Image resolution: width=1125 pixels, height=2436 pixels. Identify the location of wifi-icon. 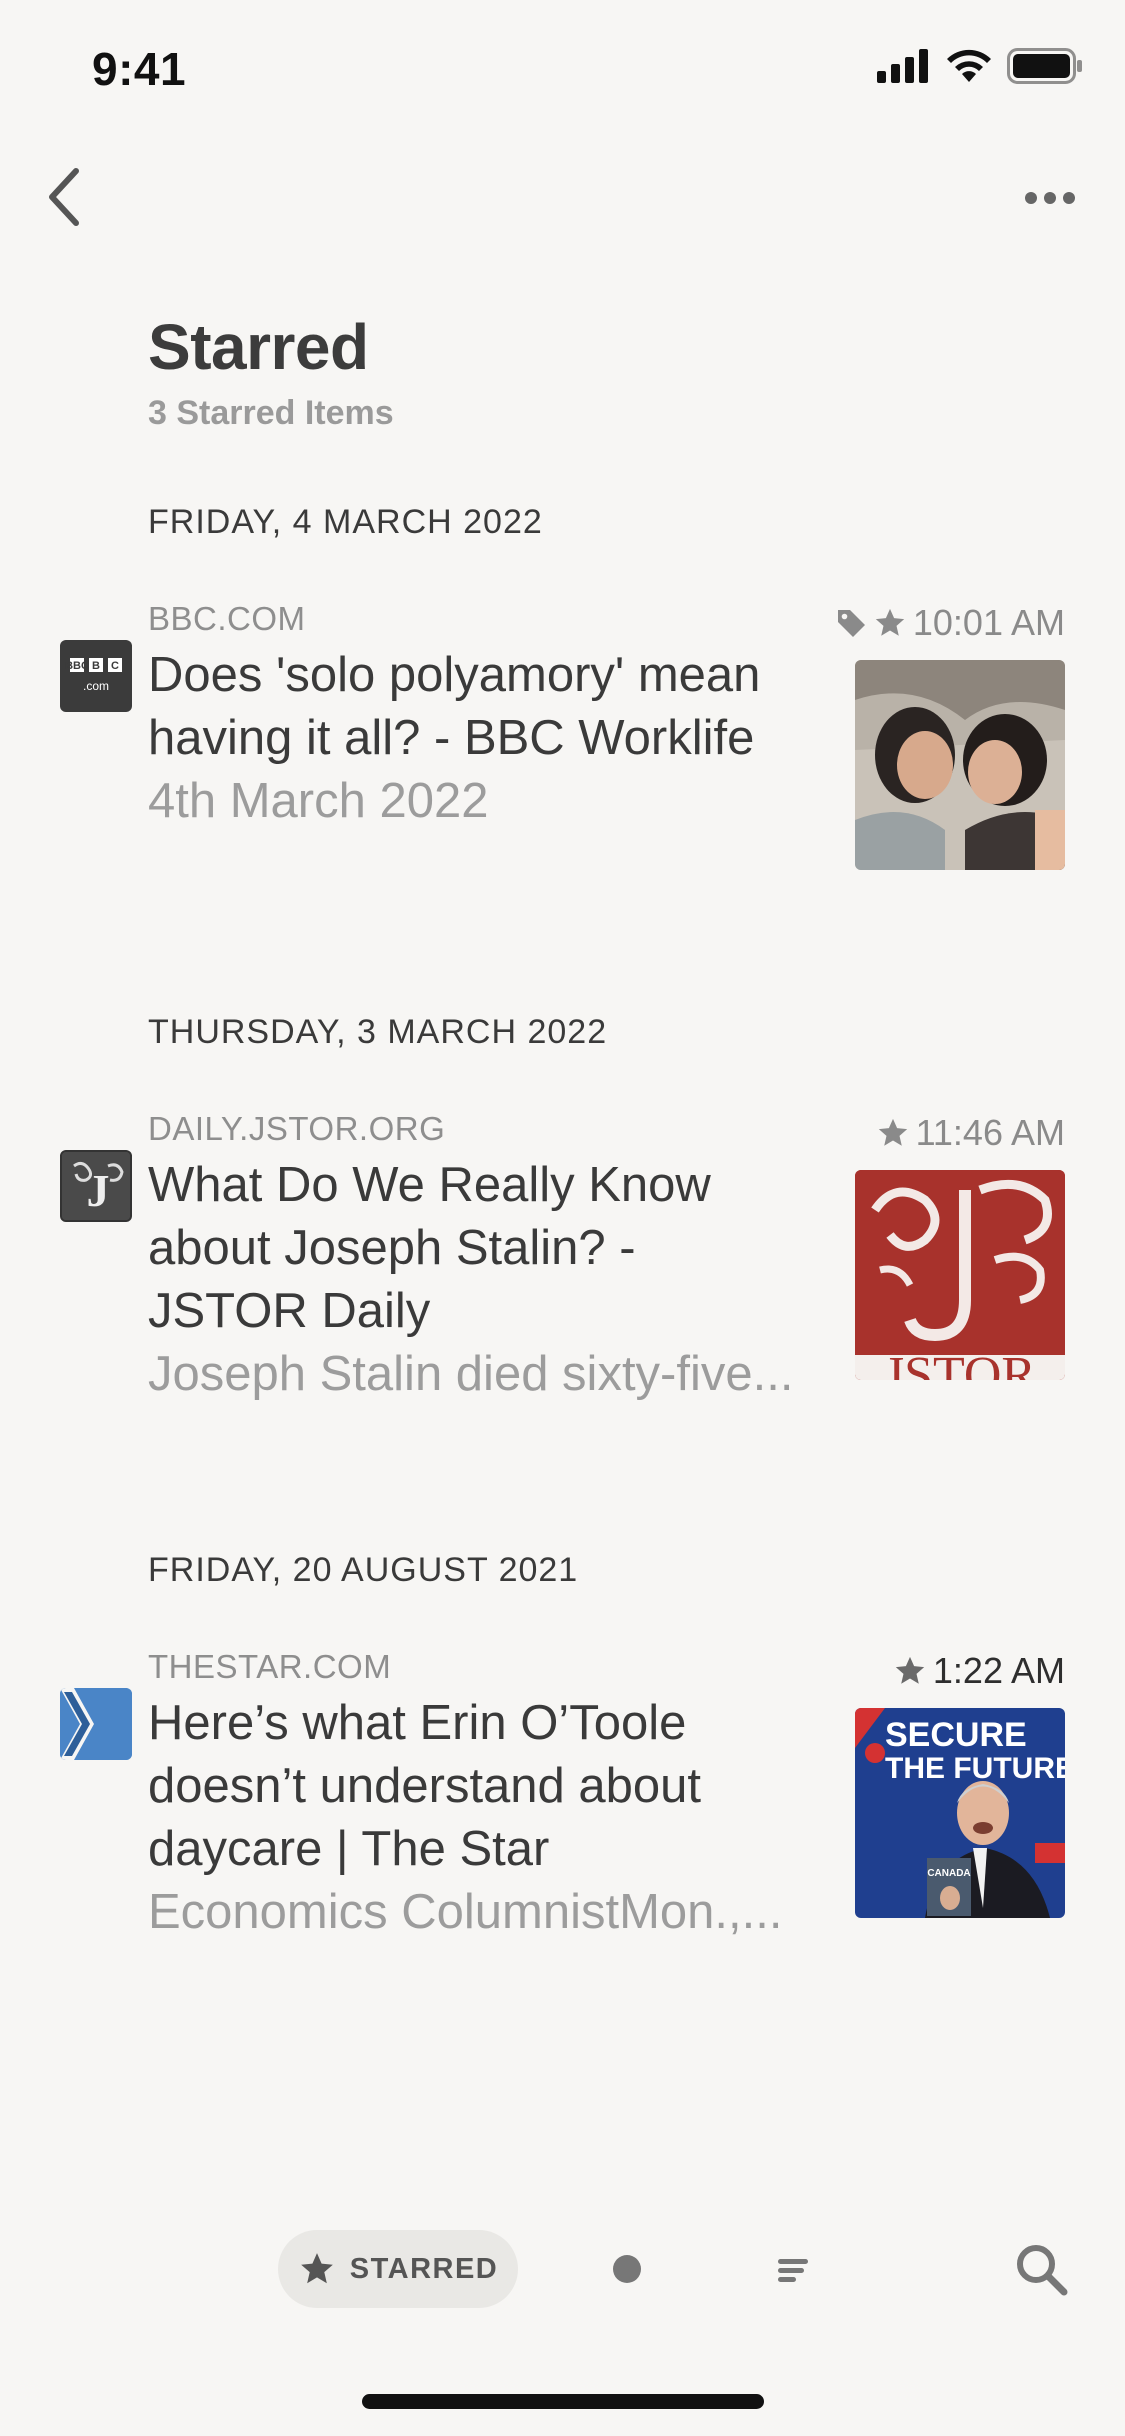
(969, 65).